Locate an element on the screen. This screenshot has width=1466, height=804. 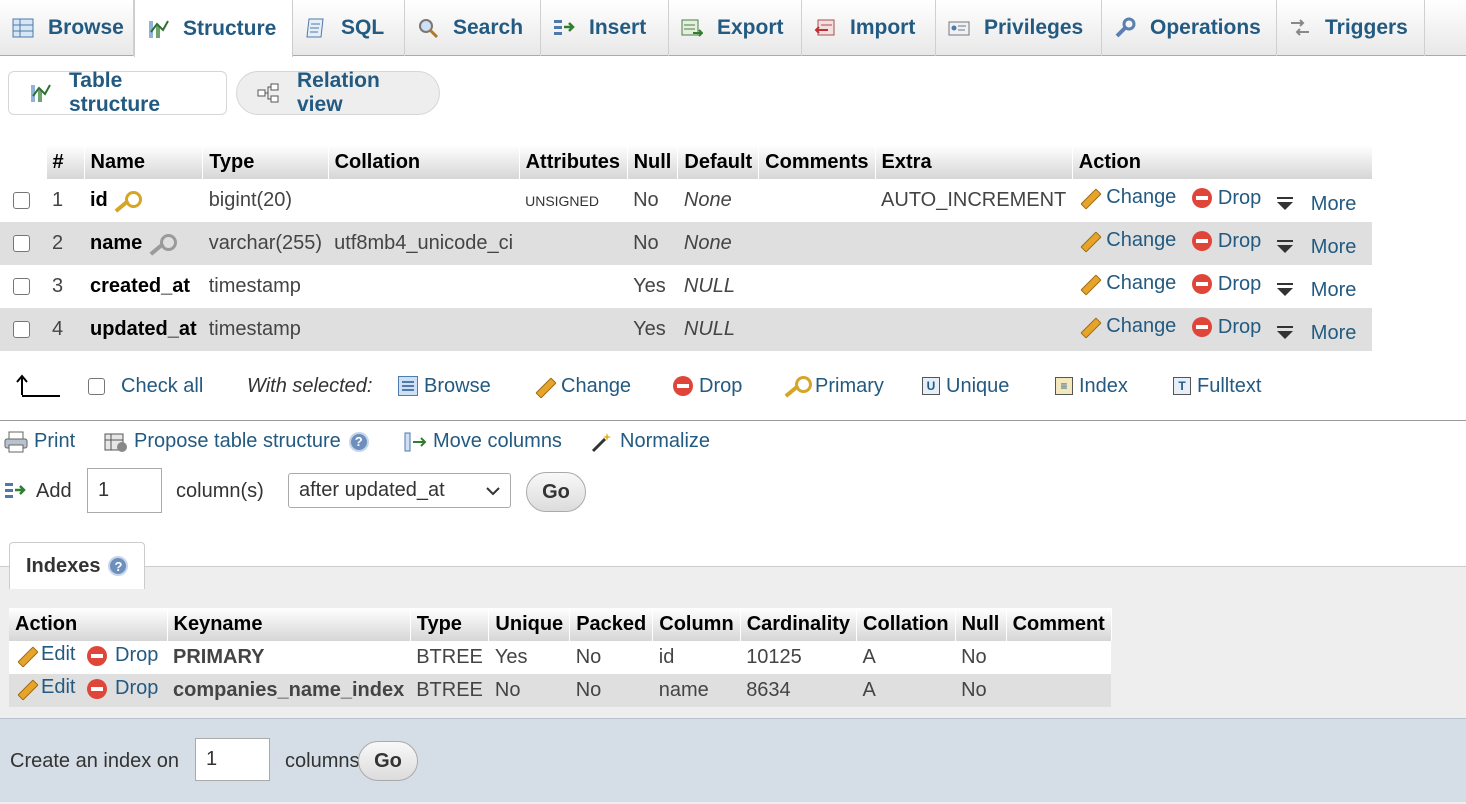
tab-browse: Browse is located at coordinates (67, 28).